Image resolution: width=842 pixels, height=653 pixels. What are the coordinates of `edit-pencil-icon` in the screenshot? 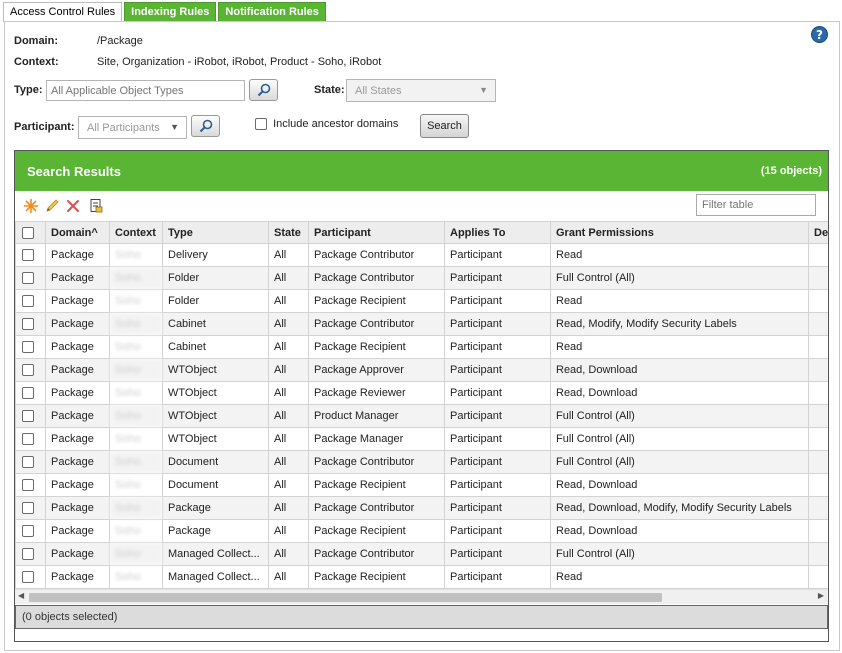 It's located at (52, 206).